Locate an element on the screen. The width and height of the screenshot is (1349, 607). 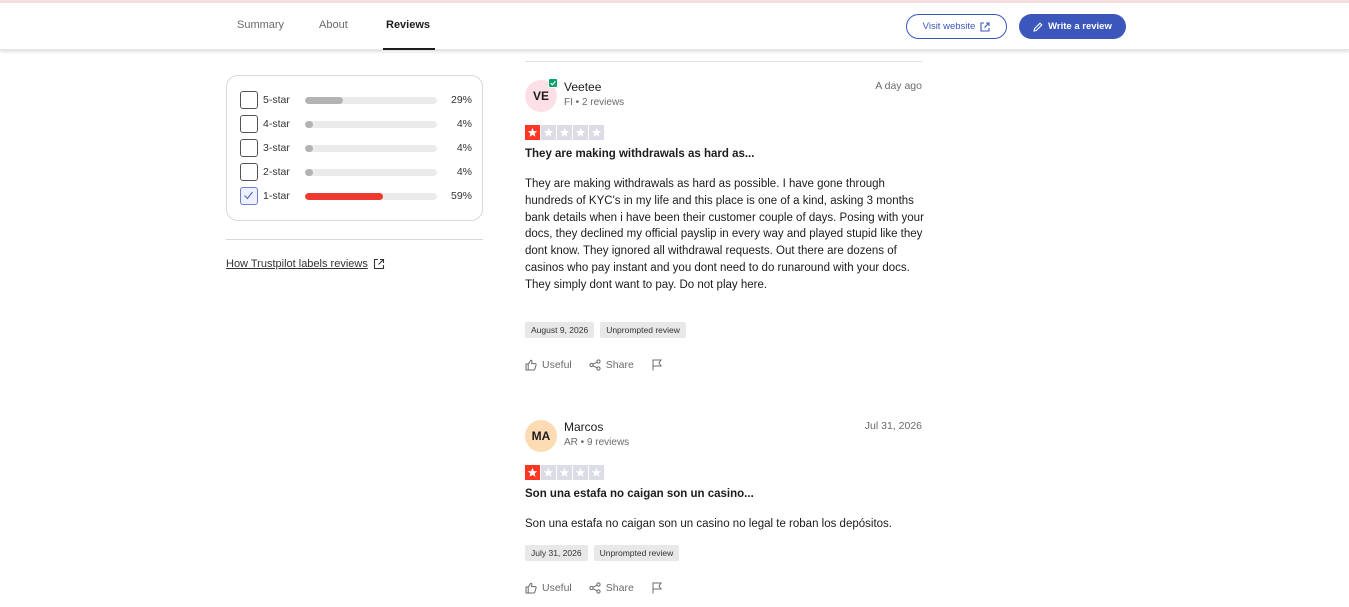
tab-summary: Summary is located at coordinates (260, 26).